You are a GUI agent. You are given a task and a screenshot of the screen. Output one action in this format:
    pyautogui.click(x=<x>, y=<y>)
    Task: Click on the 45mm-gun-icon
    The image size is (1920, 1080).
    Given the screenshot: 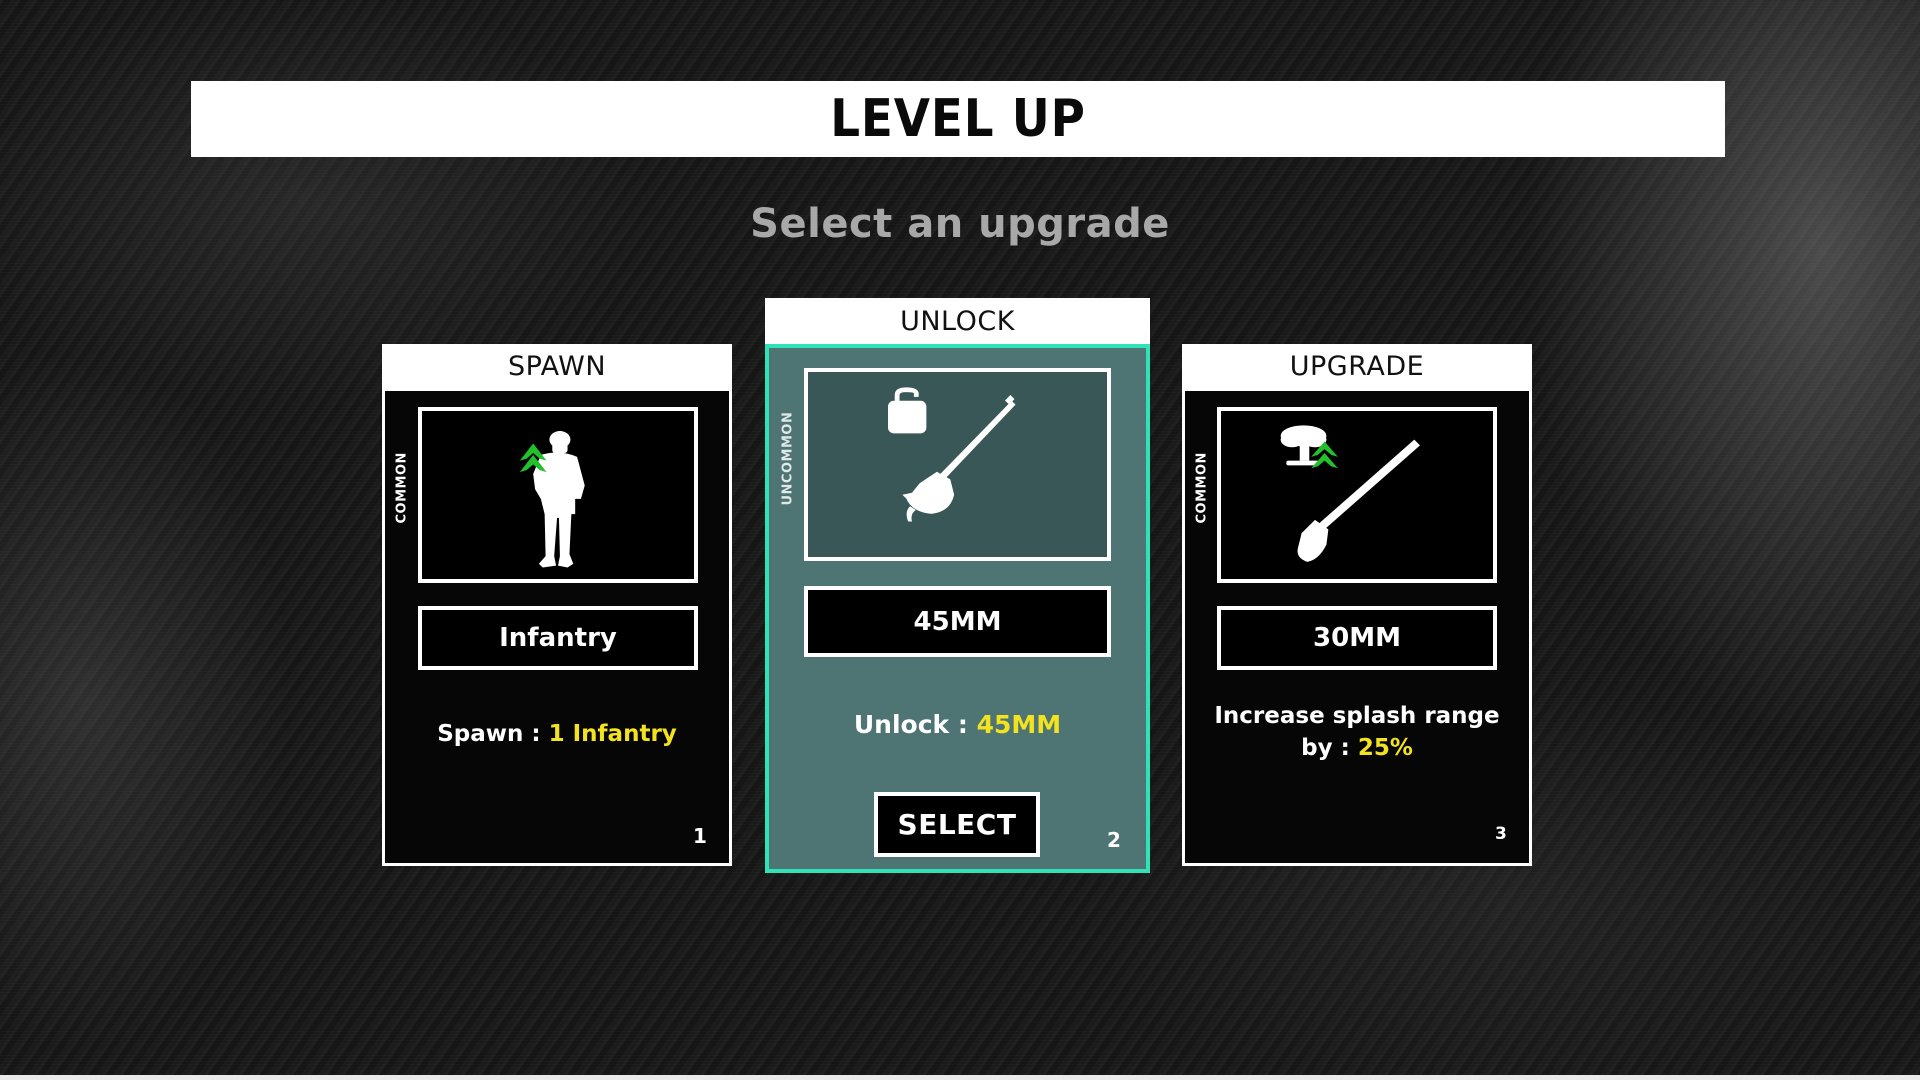 What is the action you would take?
    pyautogui.click(x=952, y=454)
    